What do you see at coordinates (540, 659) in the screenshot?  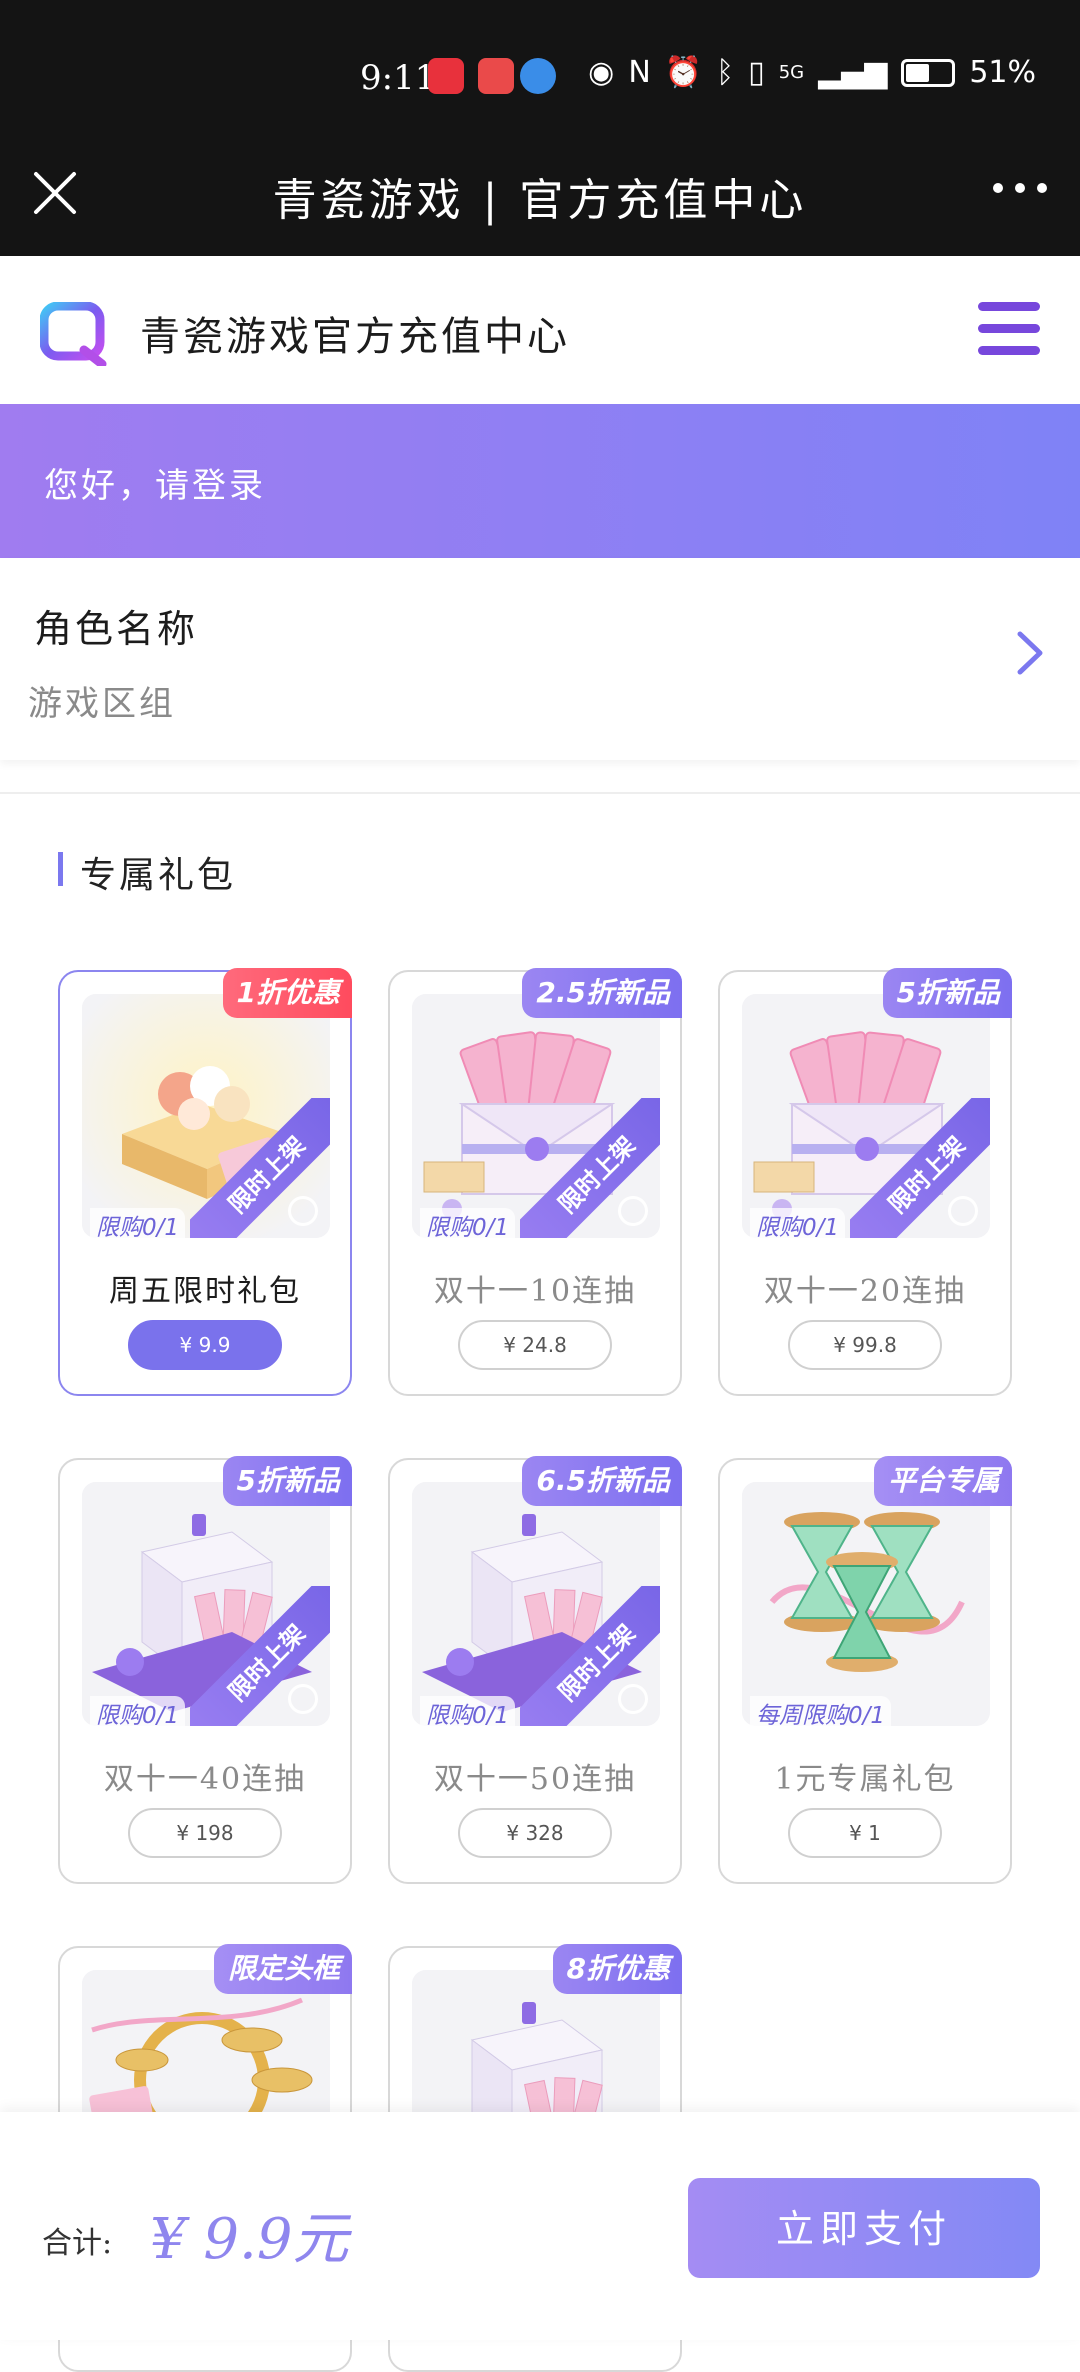 I see `role-selector: 角色名称 游戏区组` at bounding box center [540, 659].